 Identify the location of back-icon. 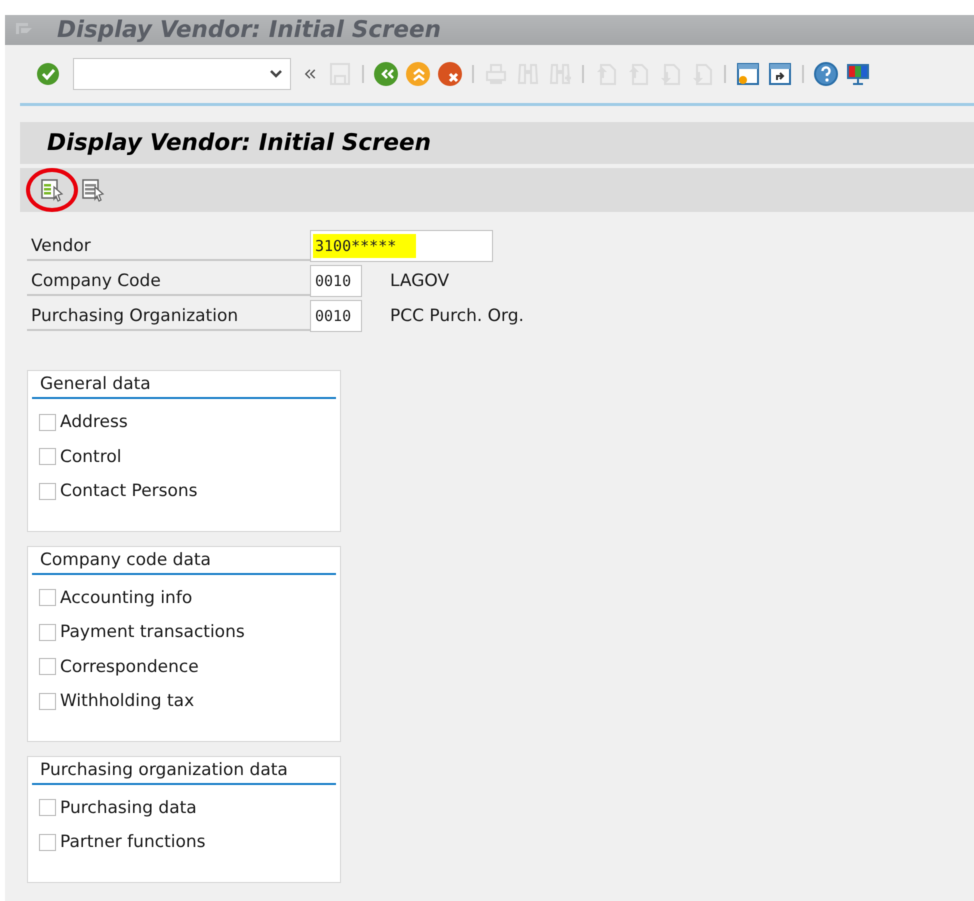
(386, 74).